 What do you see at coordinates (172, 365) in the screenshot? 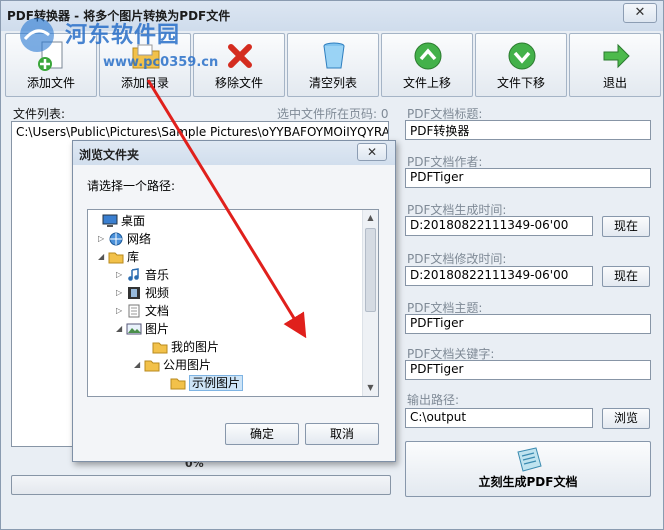
I see `tree-item-public-pictures: ◢ 公用图片` at bounding box center [172, 365].